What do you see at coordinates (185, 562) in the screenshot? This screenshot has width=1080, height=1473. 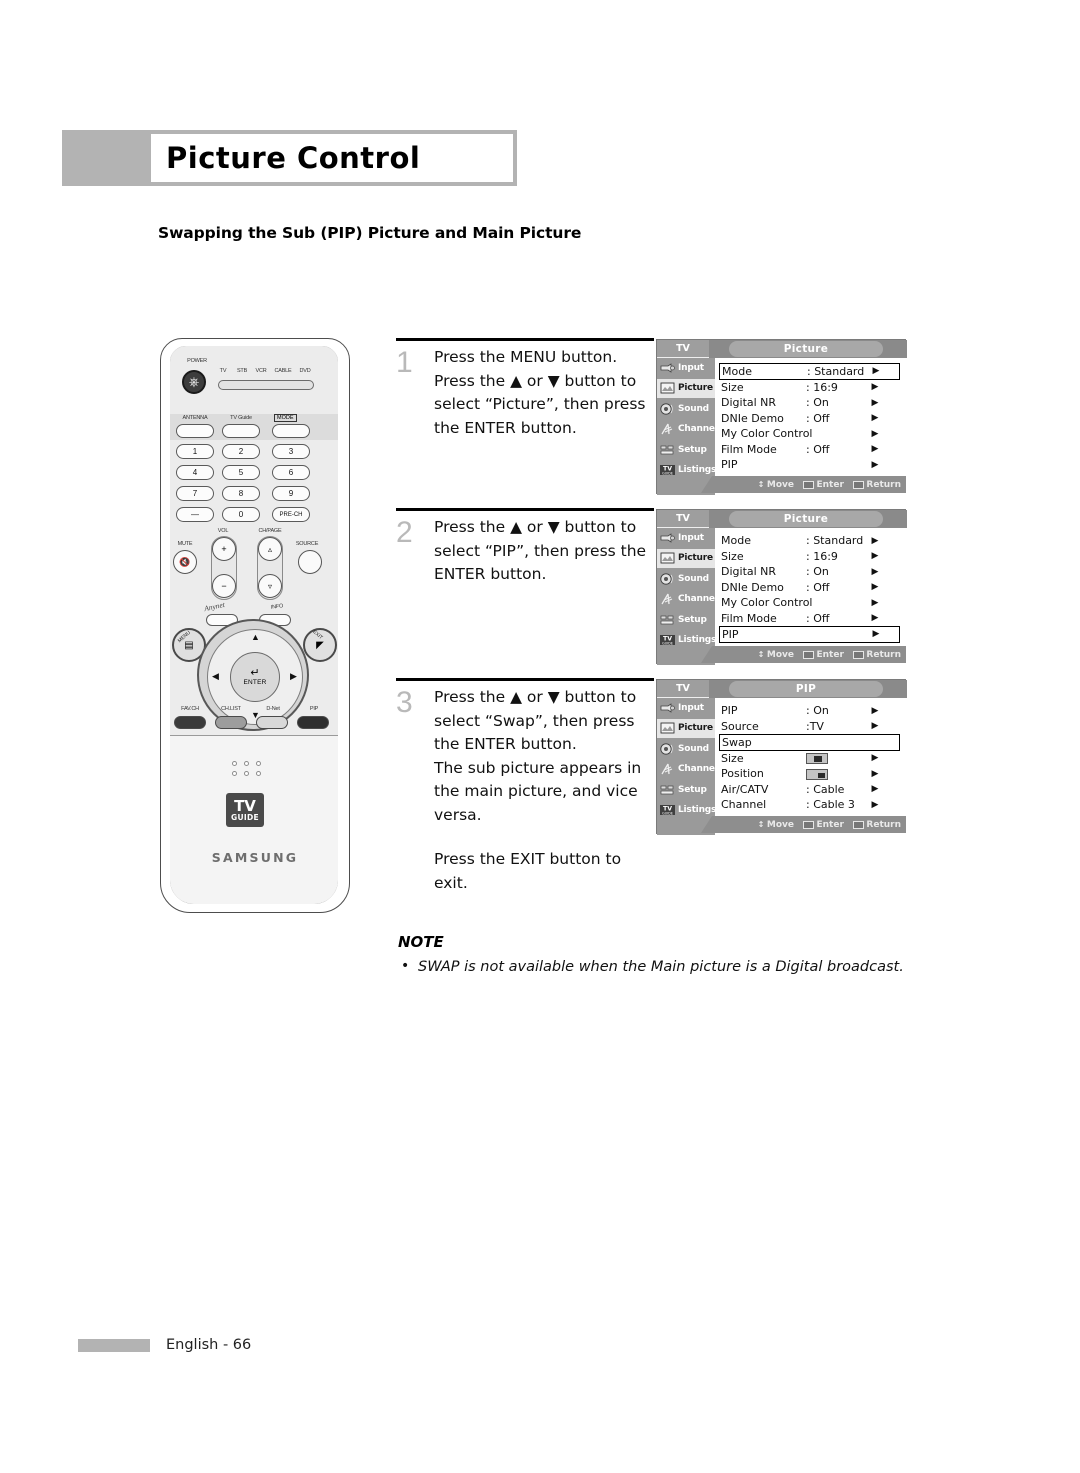 I see `mute-button: 🔇` at bounding box center [185, 562].